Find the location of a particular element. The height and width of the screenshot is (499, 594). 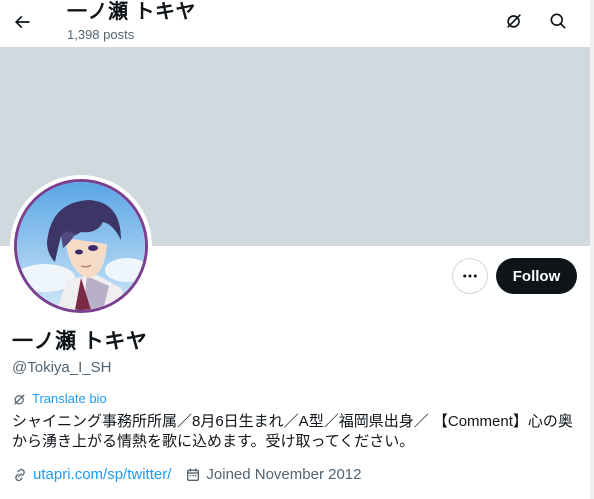

back-button is located at coordinates (22, 22).